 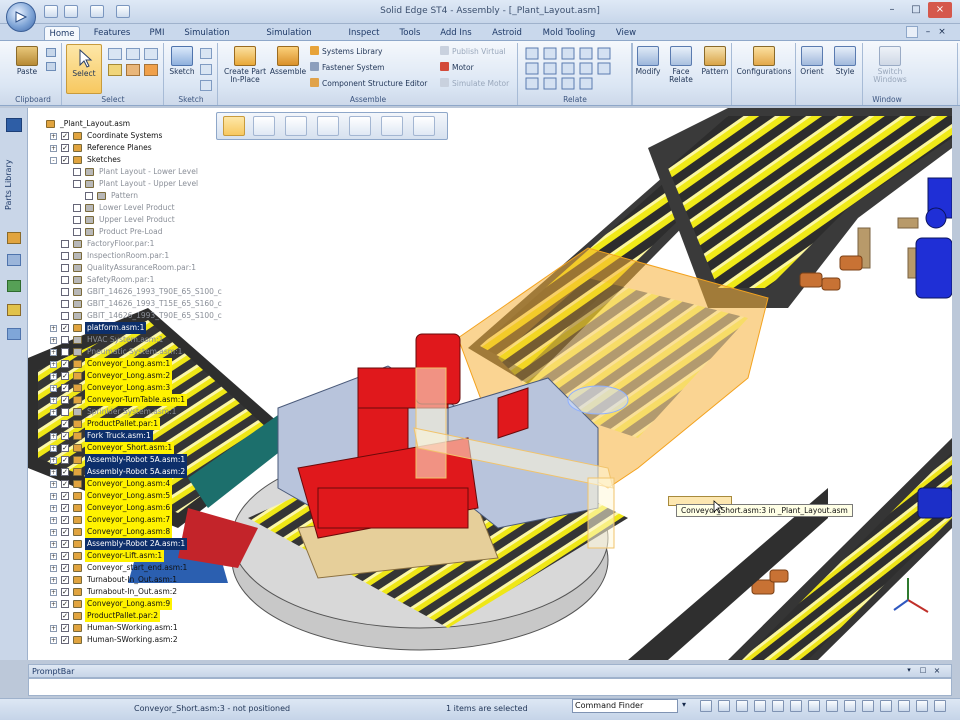 What do you see at coordinates (328, 126) in the screenshot?
I see `relationship-types-icon` at bounding box center [328, 126].